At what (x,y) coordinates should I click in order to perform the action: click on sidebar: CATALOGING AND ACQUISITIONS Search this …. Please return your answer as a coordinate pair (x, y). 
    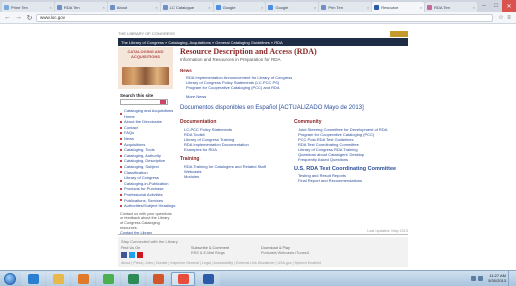
    Looking at the image, I should click on (147, 141).